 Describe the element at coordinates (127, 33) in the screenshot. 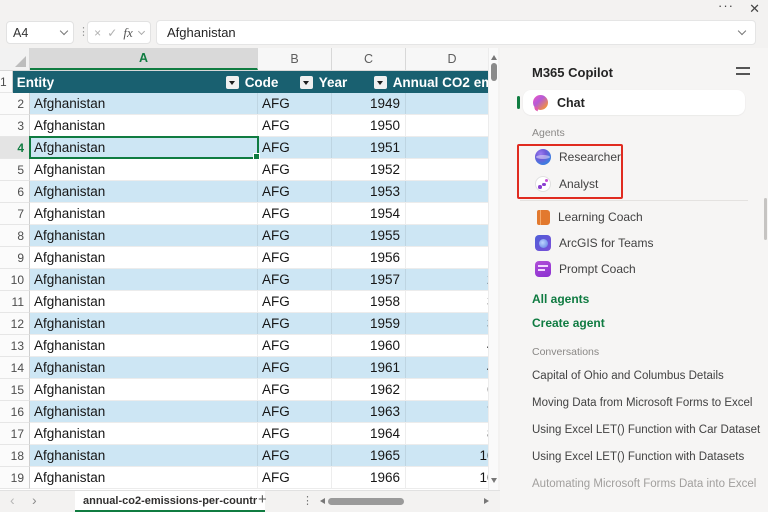

I see `insert-function-icon: fx` at that location.